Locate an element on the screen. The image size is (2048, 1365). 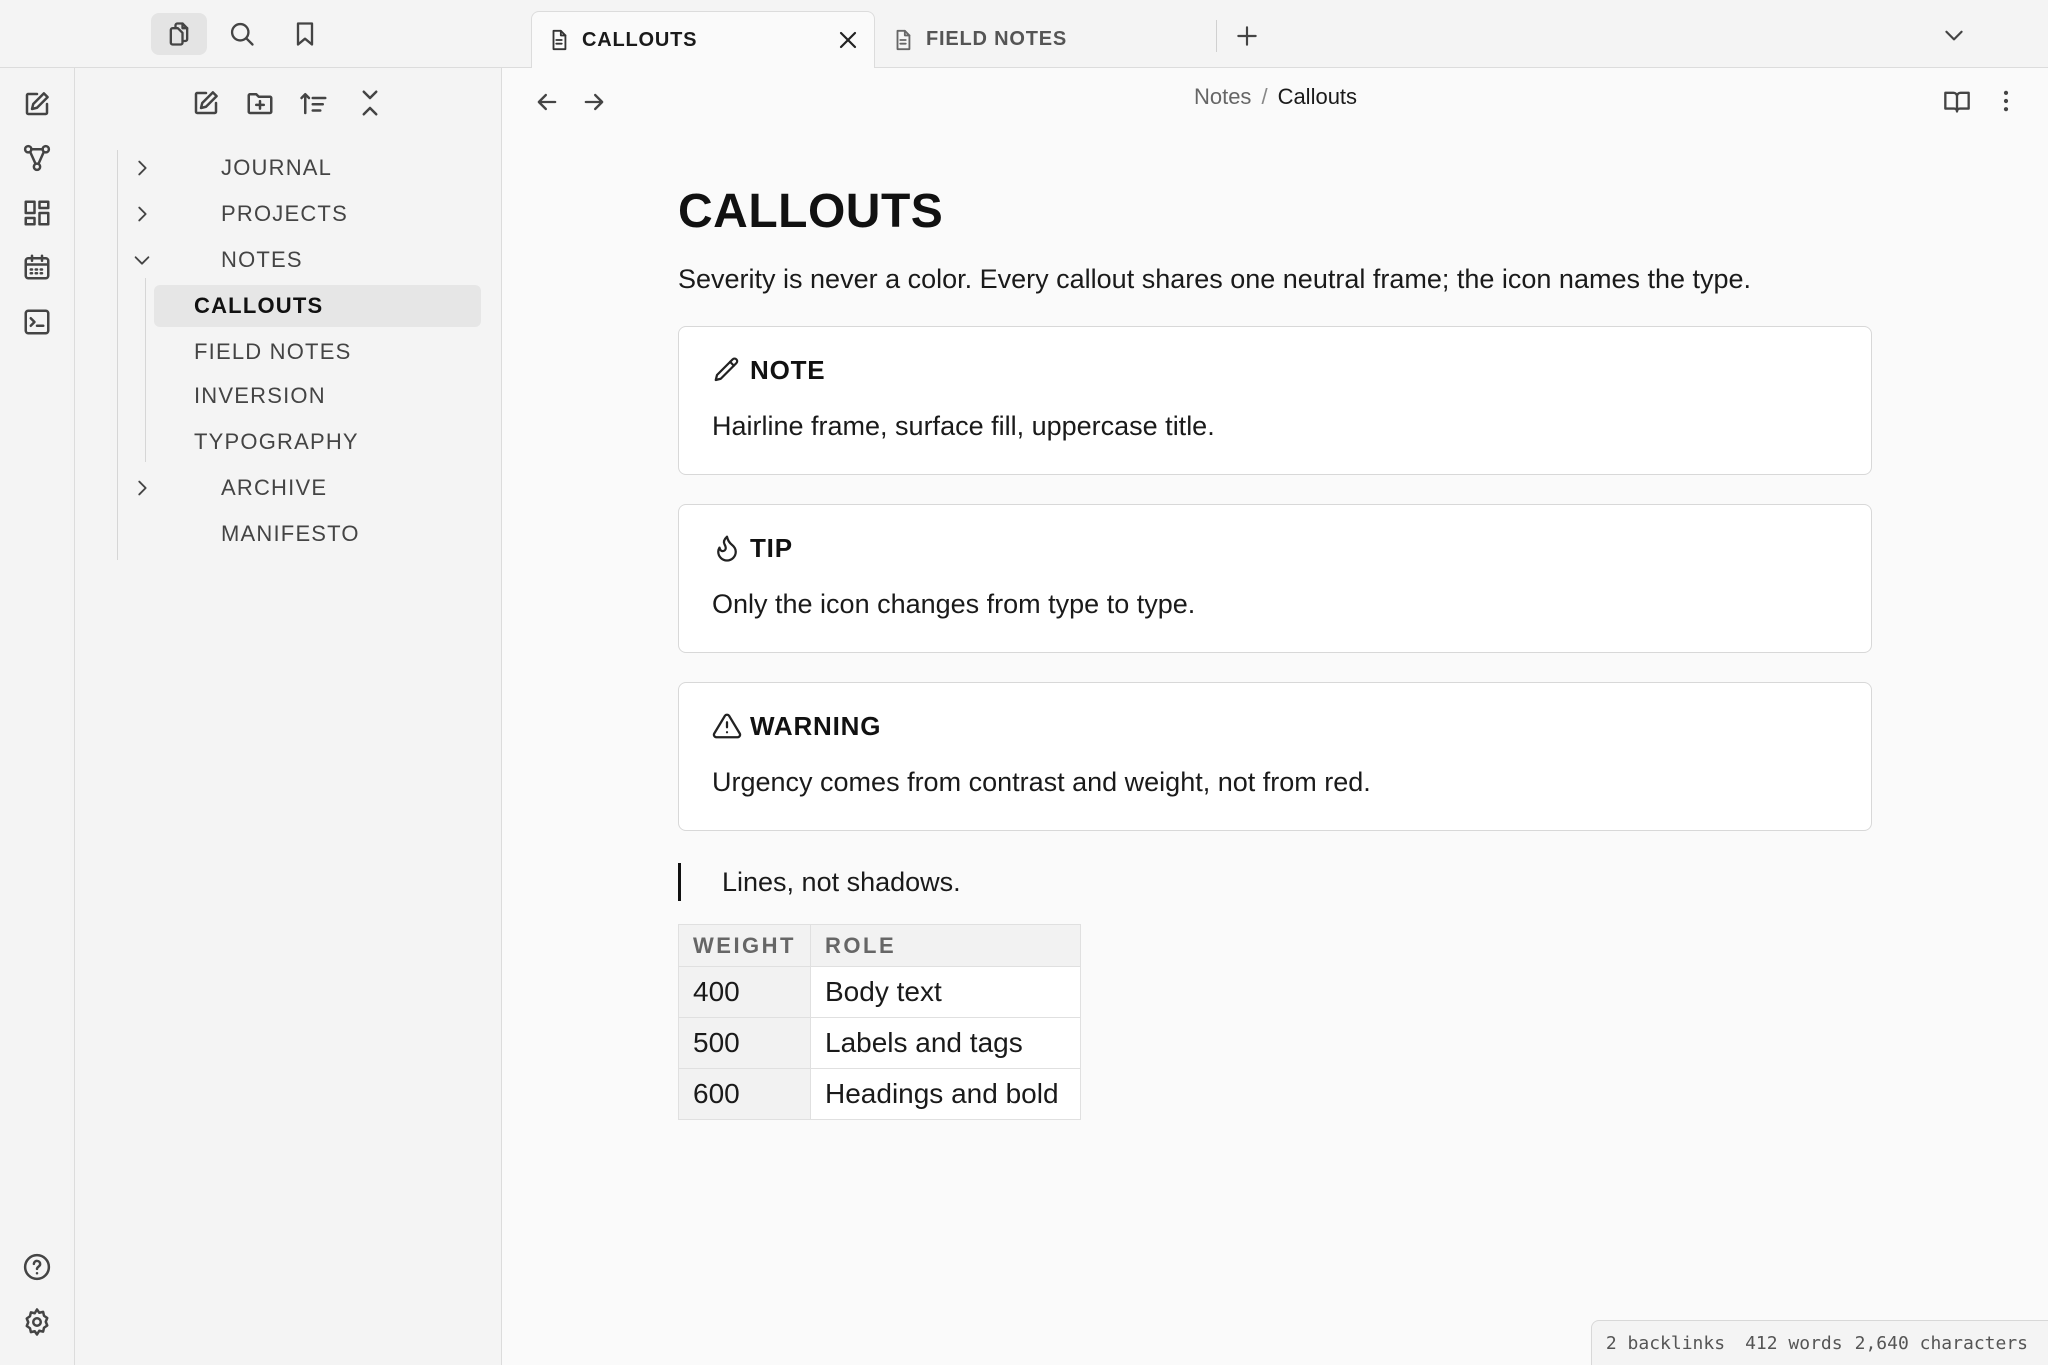
breadcrumb-current: Callouts is located at coordinates (1317, 96).